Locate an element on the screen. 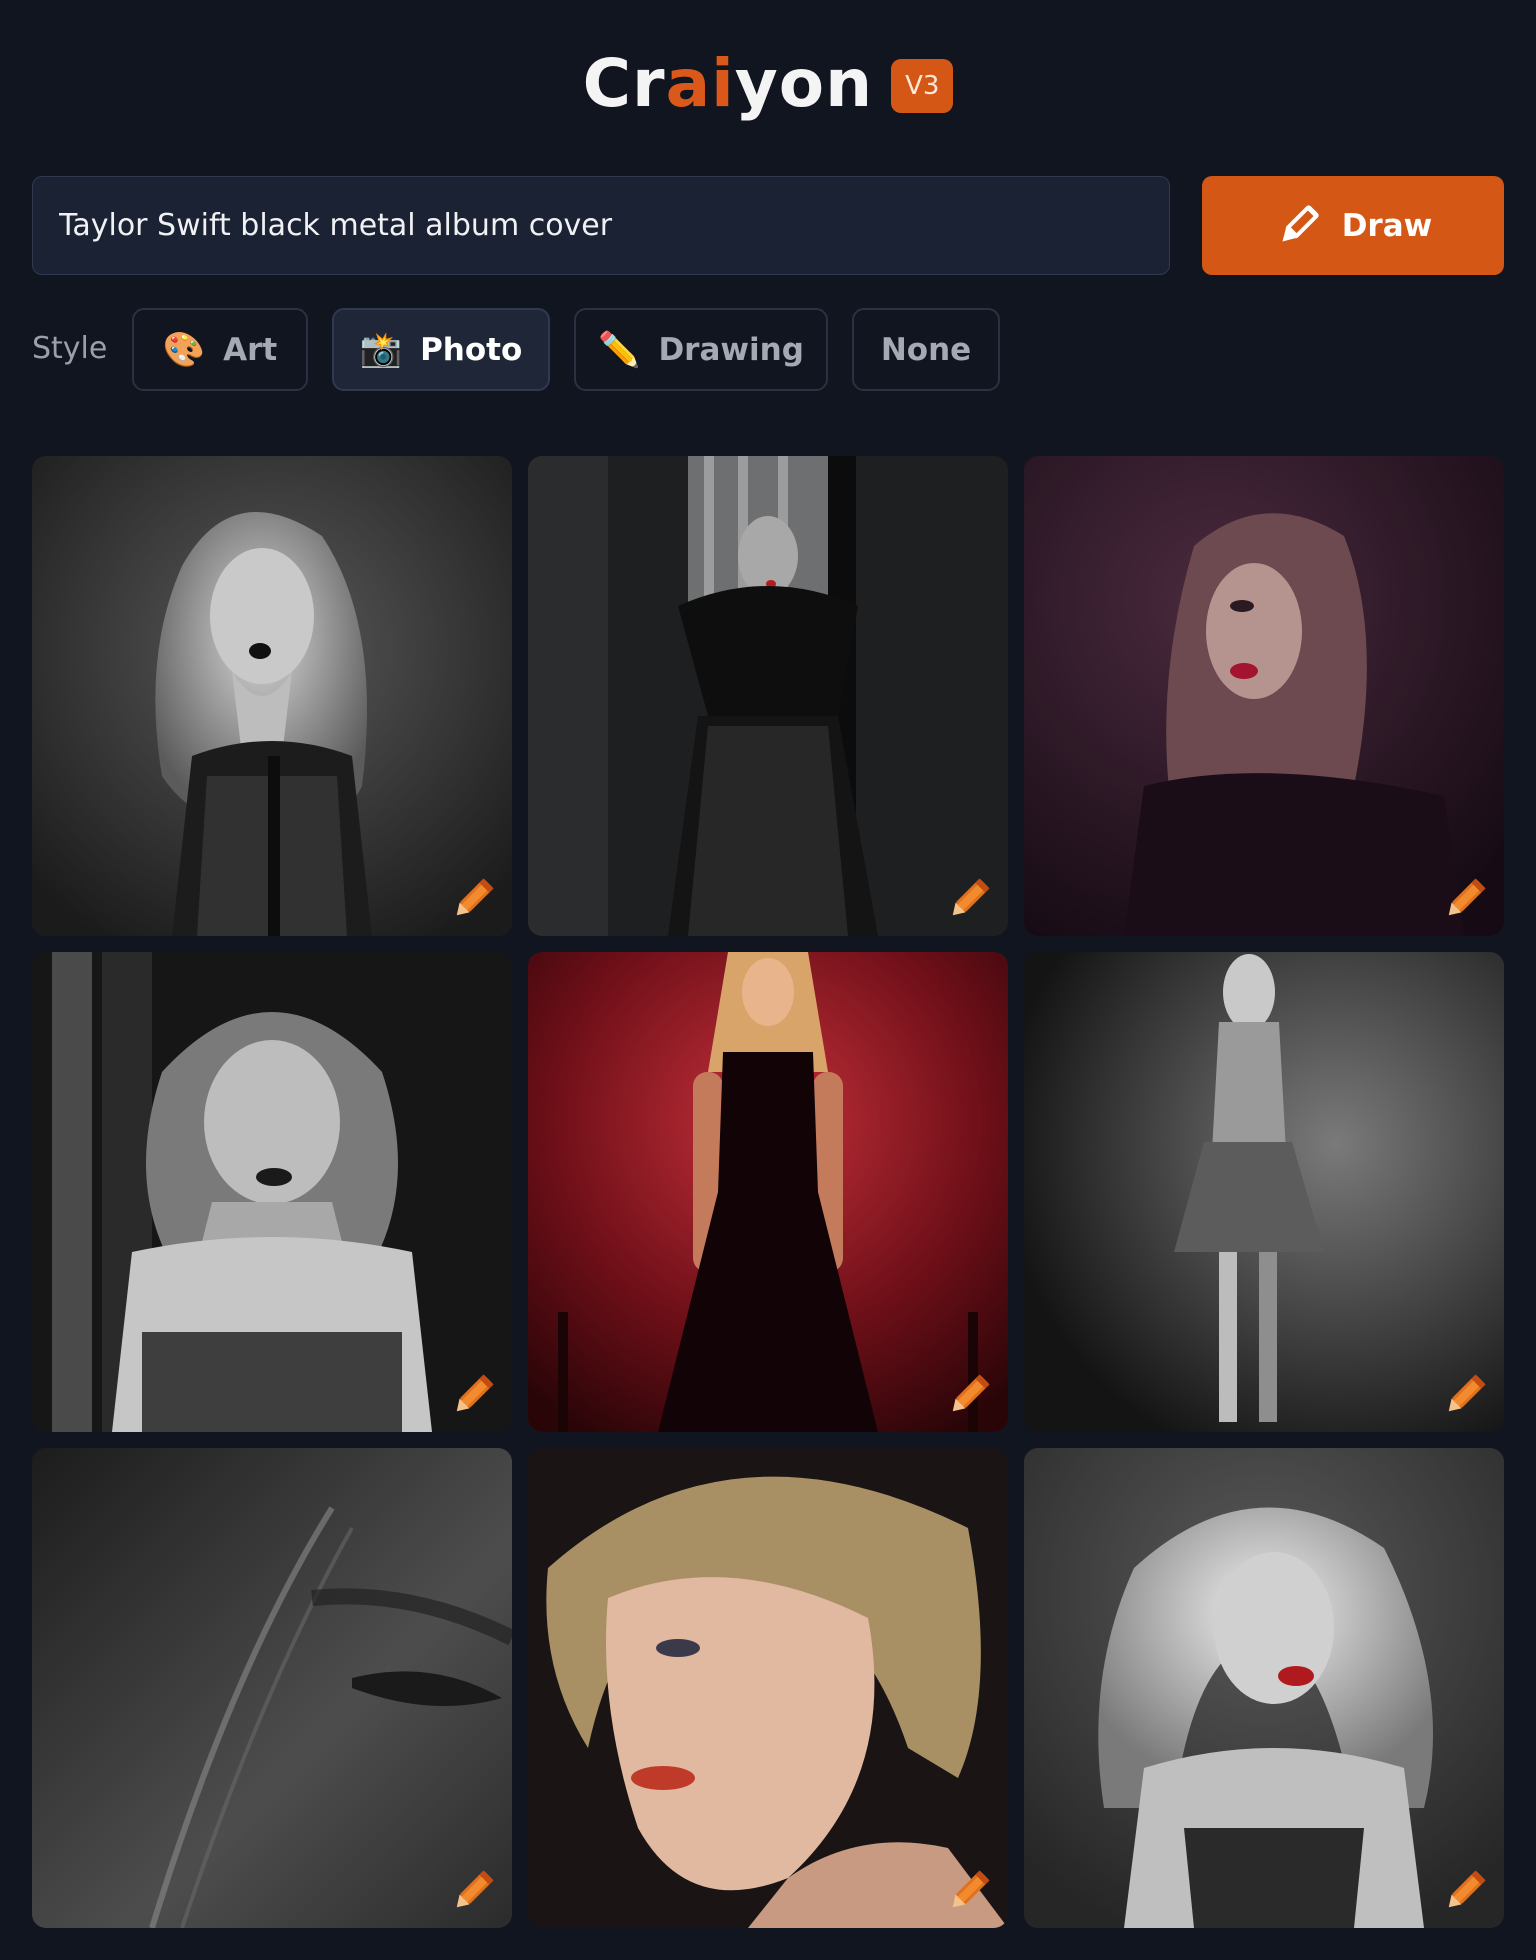 The width and height of the screenshot is (1536, 1960). style-chip-label: Drawing is located at coordinates (731, 349).